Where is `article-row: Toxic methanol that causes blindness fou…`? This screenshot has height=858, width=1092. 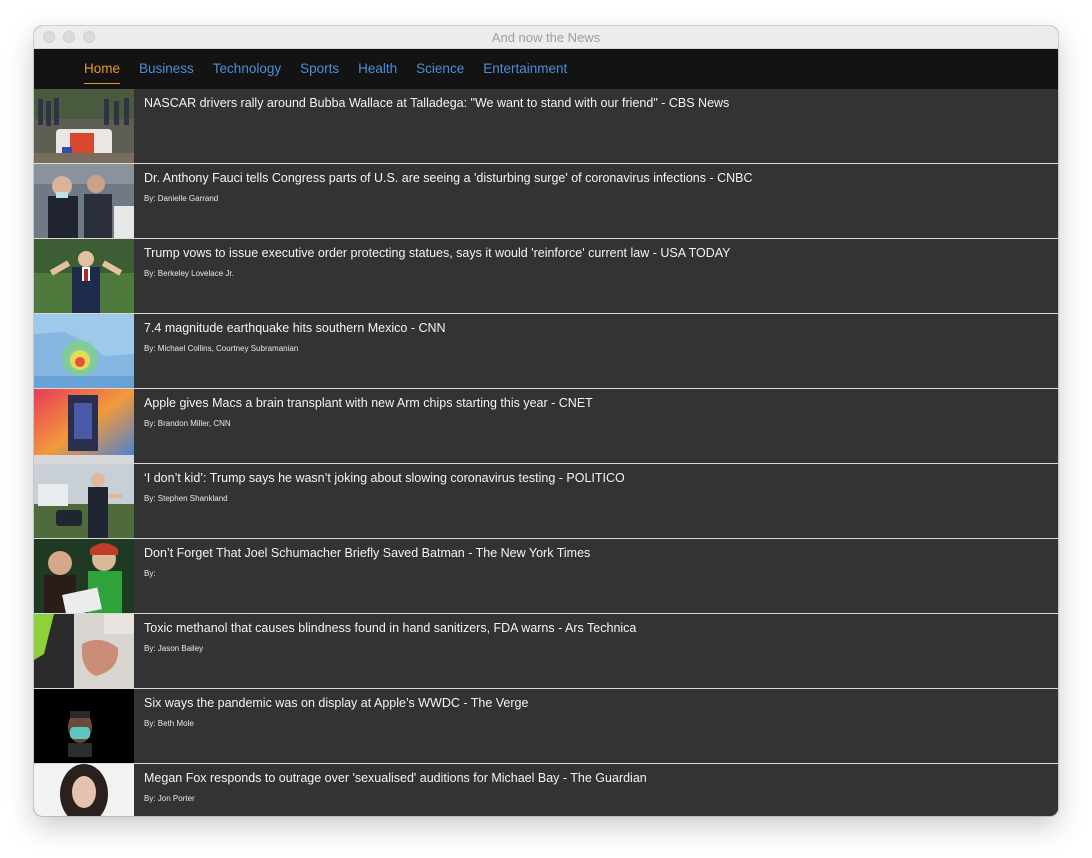
article-row: Toxic methanol that causes blindness fou… is located at coordinates (546, 651).